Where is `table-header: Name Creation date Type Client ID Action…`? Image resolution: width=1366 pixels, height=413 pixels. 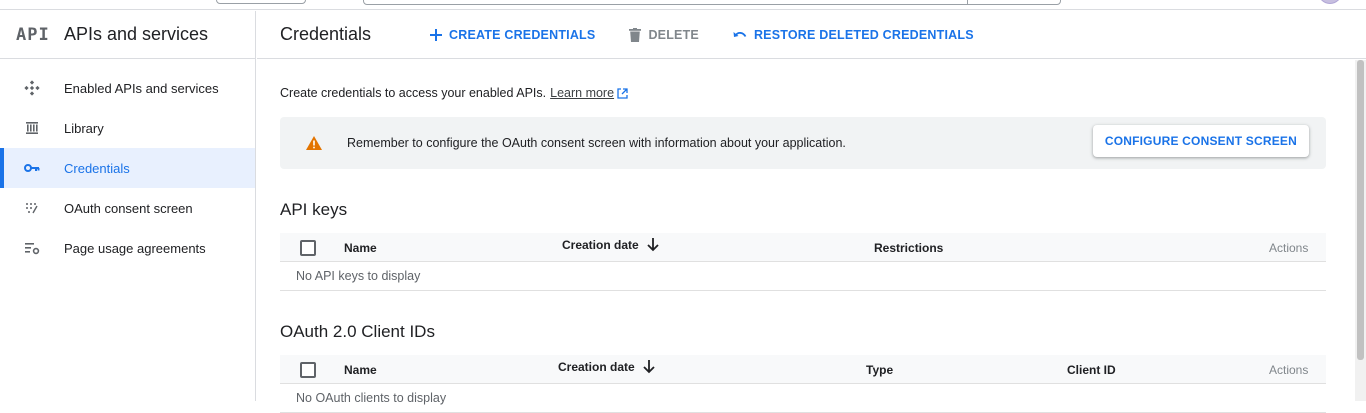 table-header: Name Creation date Type Client ID Action… is located at coordinates (803, 369).